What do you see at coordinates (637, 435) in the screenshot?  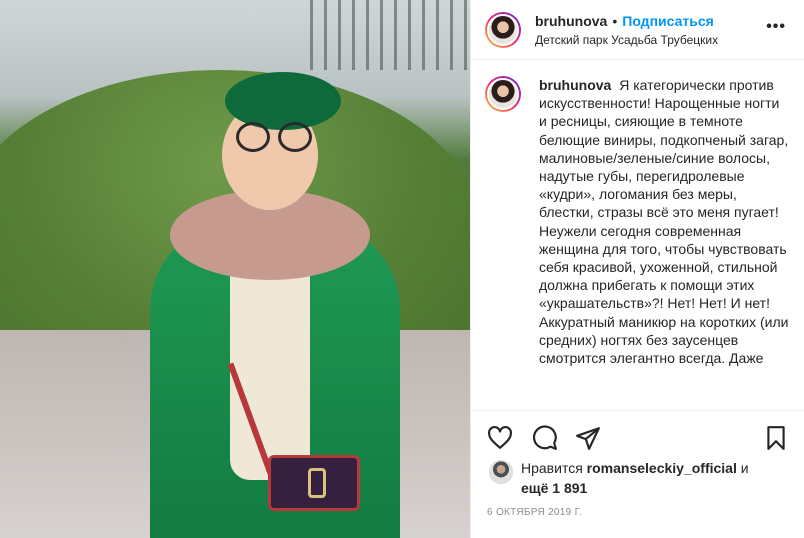 I see `action-bar` at bounding box center [637, 435].